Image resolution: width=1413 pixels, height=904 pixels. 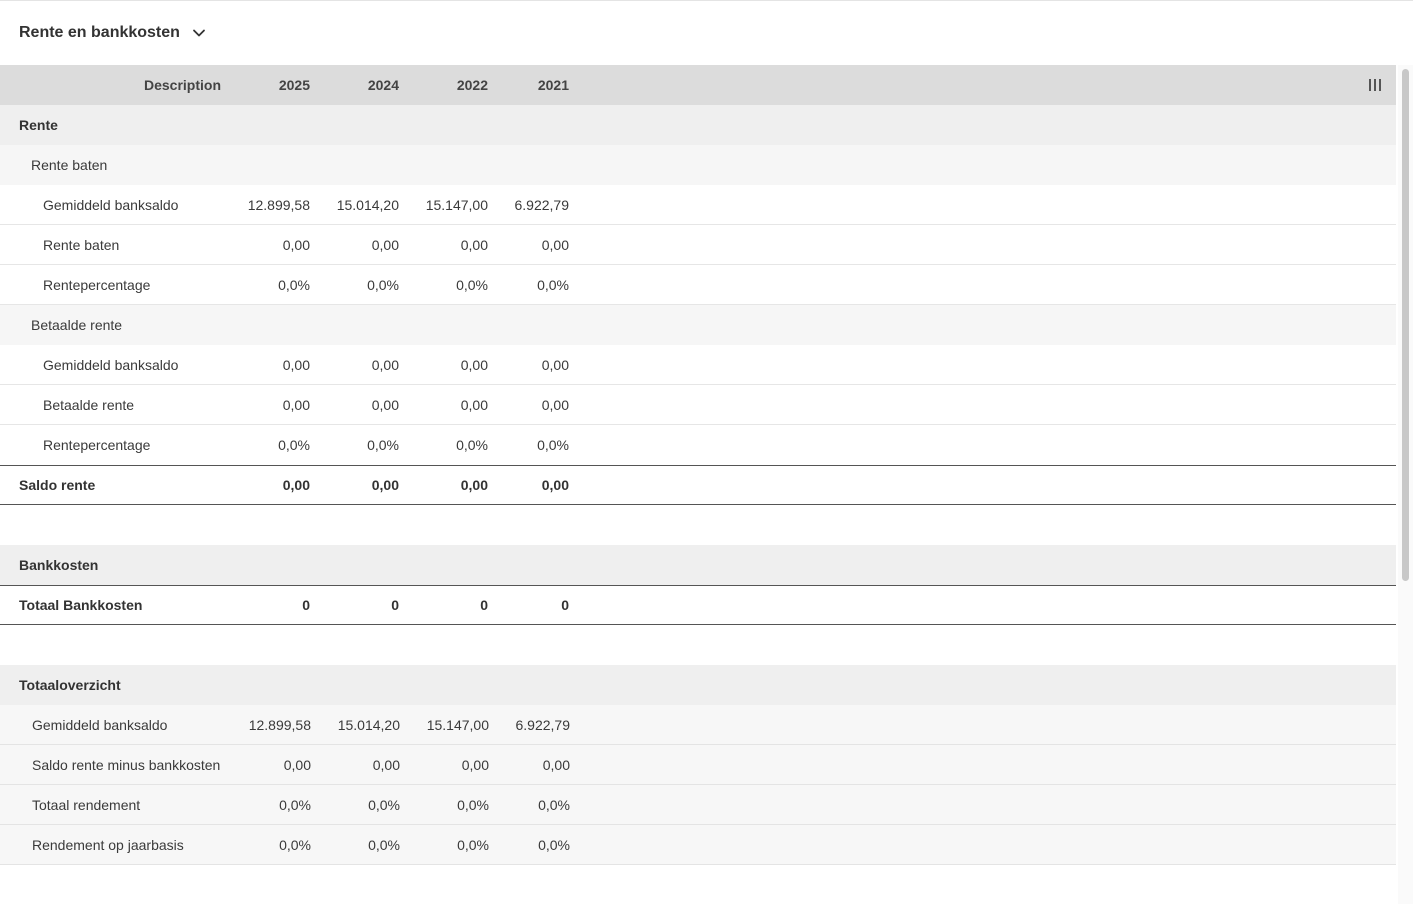 I want to click on section-toggle: Rente en bankkosten, so click(x=112, y=33).